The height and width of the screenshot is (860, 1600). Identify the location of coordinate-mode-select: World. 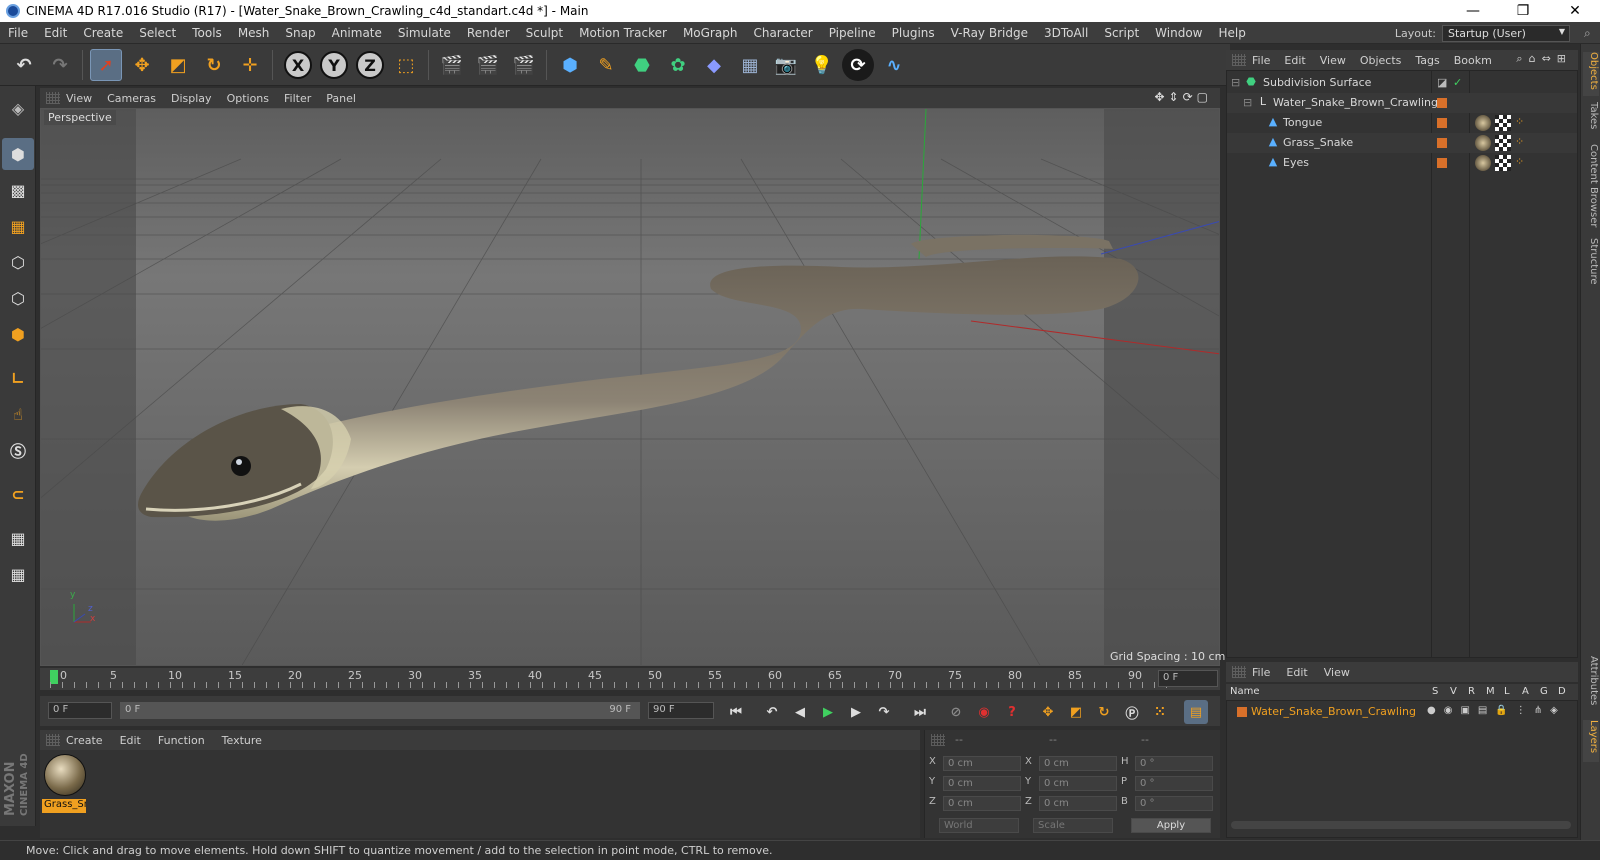
(979, 825).